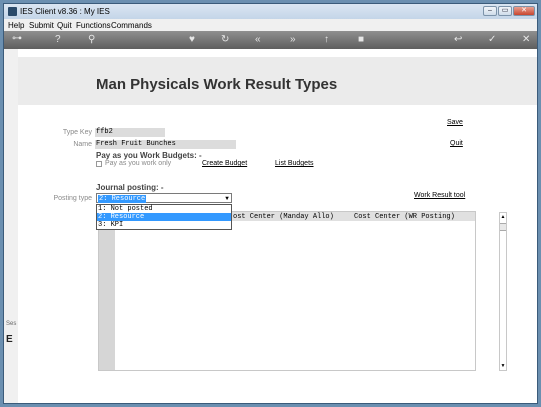 The image size is (541, 407). I want to click on scroll-thumb, so click(503, 227).